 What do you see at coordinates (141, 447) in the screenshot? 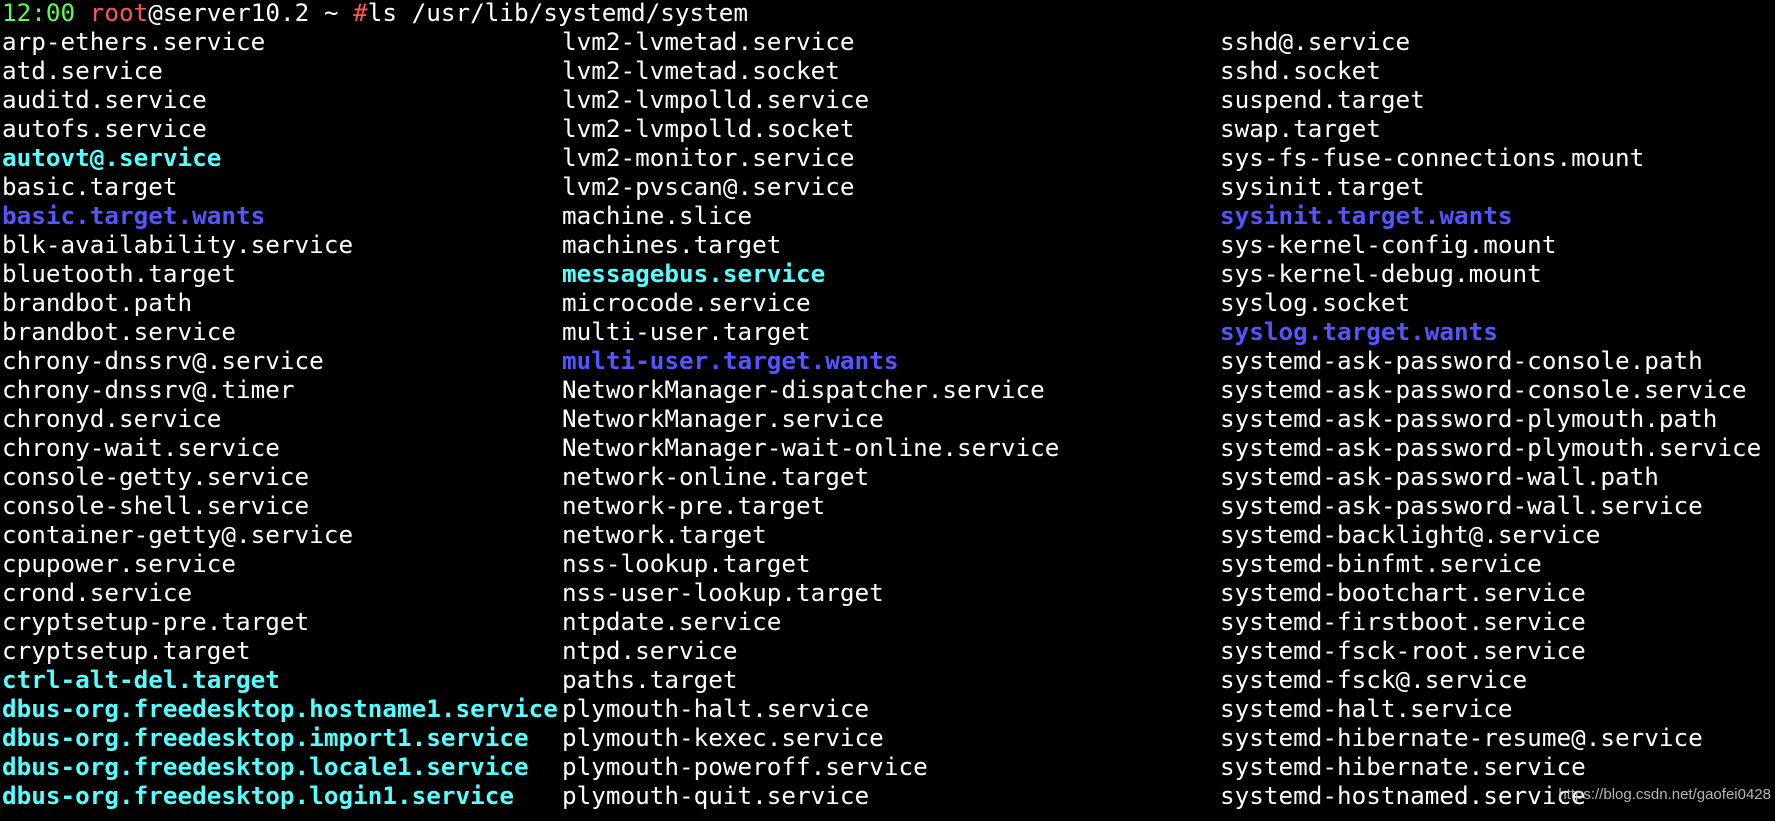
I see `file-entry: chrony-wait.service` at bounding box center [141, 447].